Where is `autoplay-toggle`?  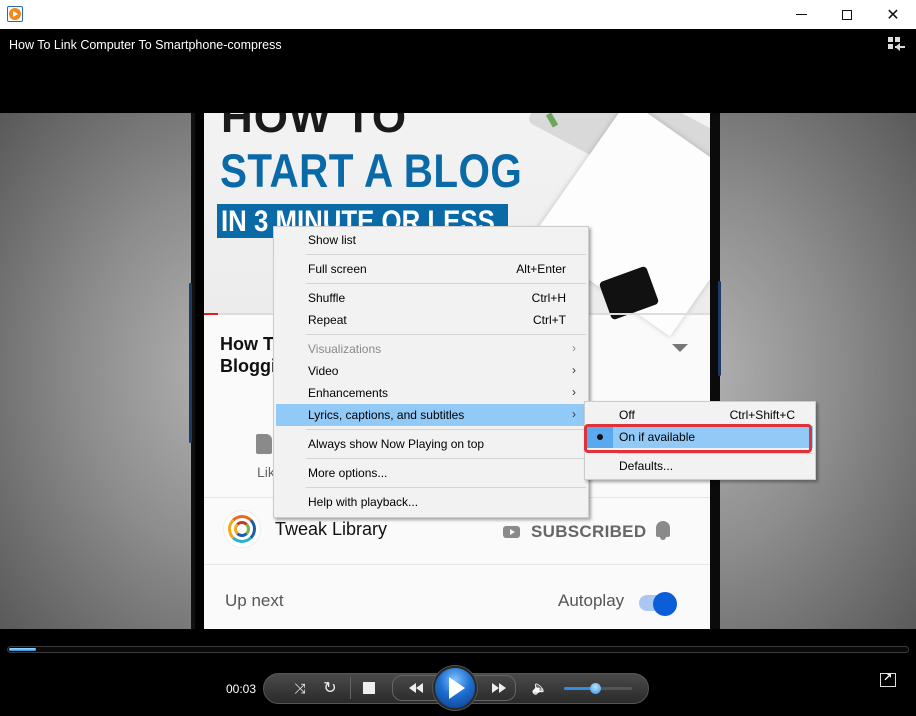
autoplay-toggle is located at coordinates (658, 604).